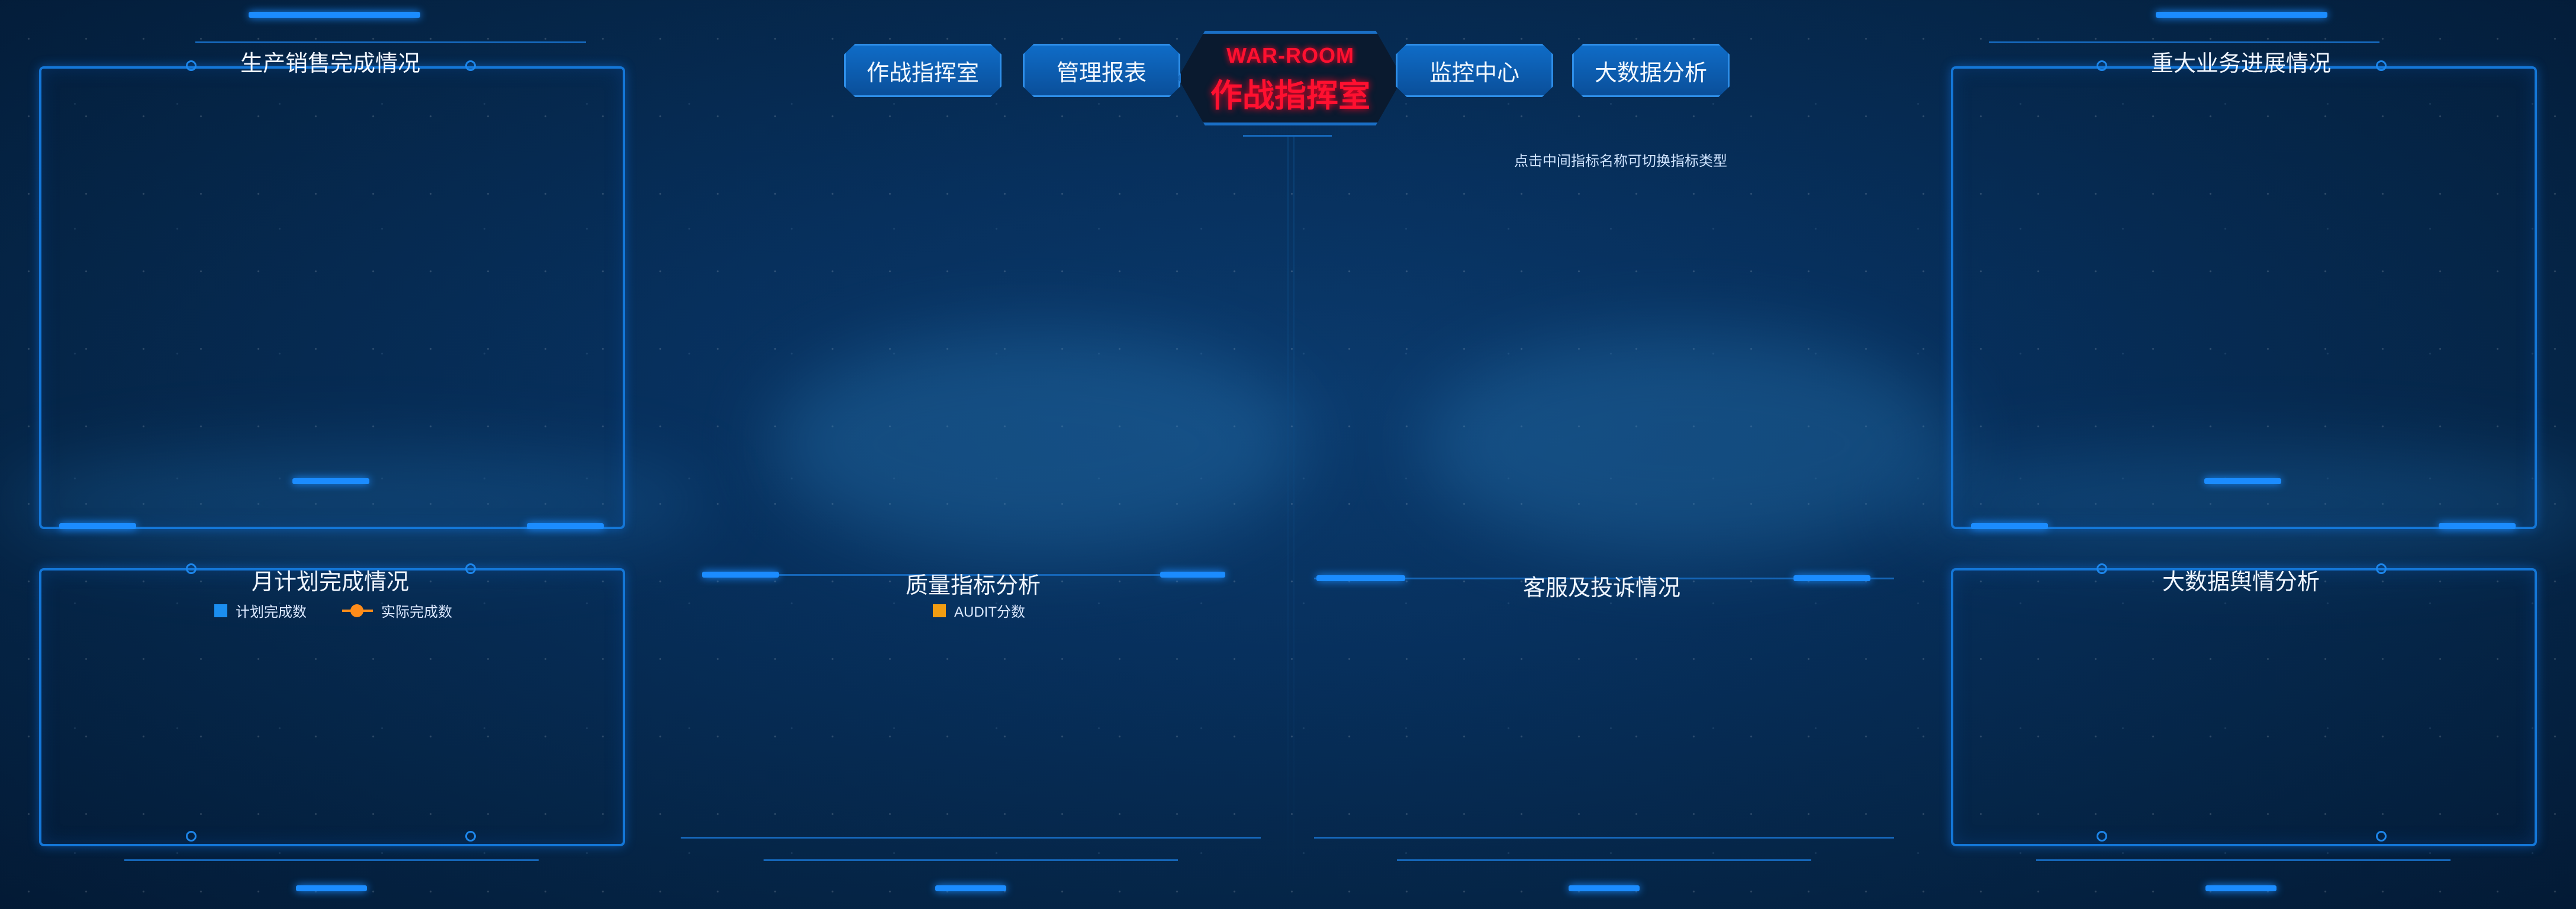 Image resolution: width=2576 pixels, height=909 pixels. I want to click on center-emblem: WAR-ROOM 作战指挥室, so click(1290, 78).